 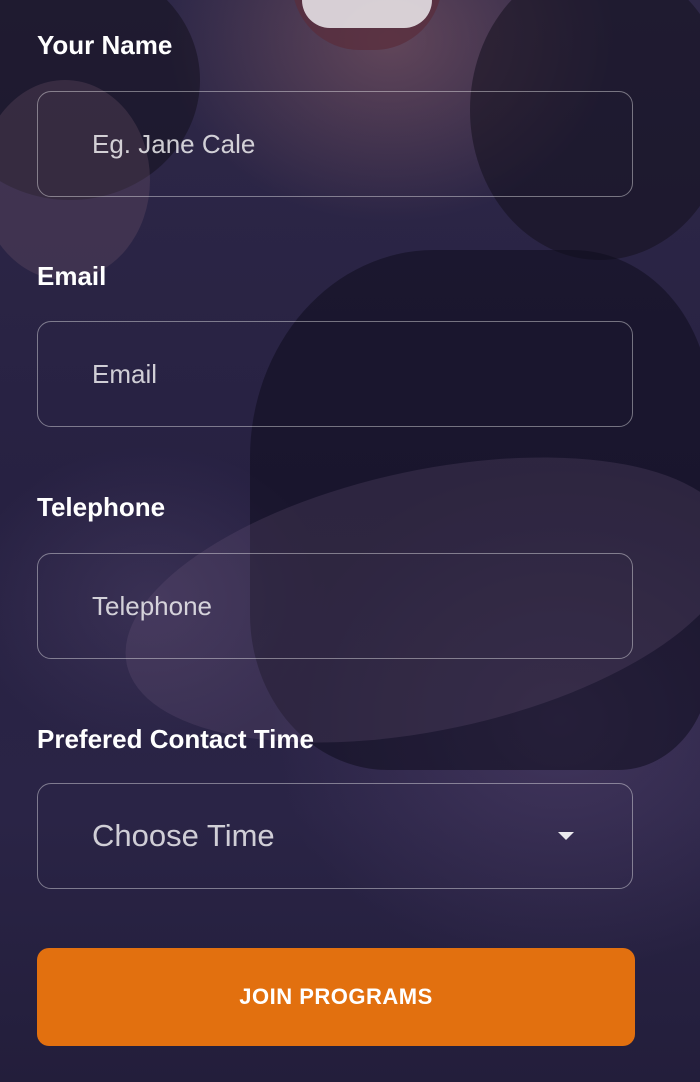 What do you see at coordinates (335, 606) in the screenshot?
I see `telephone-input: Telephone` at bounding box center [335, 606].